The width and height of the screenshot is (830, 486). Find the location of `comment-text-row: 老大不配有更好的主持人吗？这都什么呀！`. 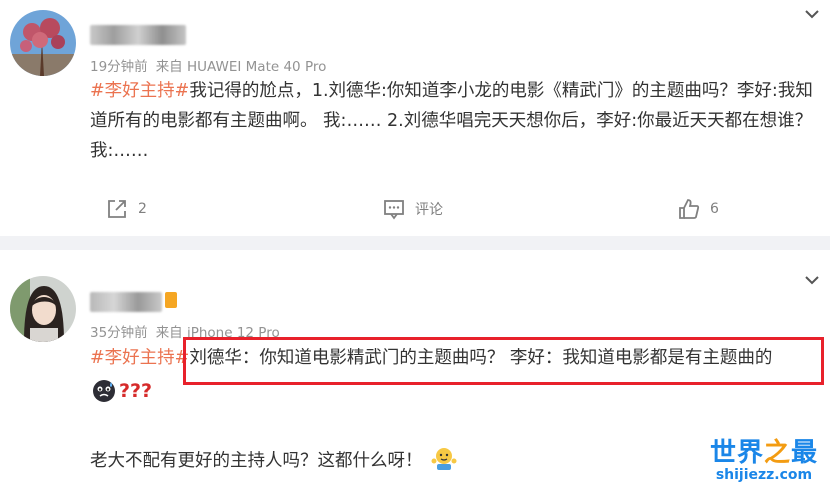

comment-text-row: 老大不配有更好的主持人吗？这都什么呀！ is located at coordinates (273, 459).